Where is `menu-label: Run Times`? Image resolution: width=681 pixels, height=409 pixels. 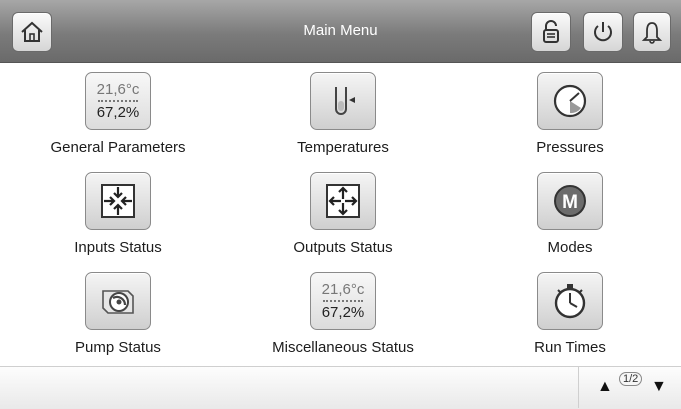 menu-label: Run Times is located at coordinates (570, 347).